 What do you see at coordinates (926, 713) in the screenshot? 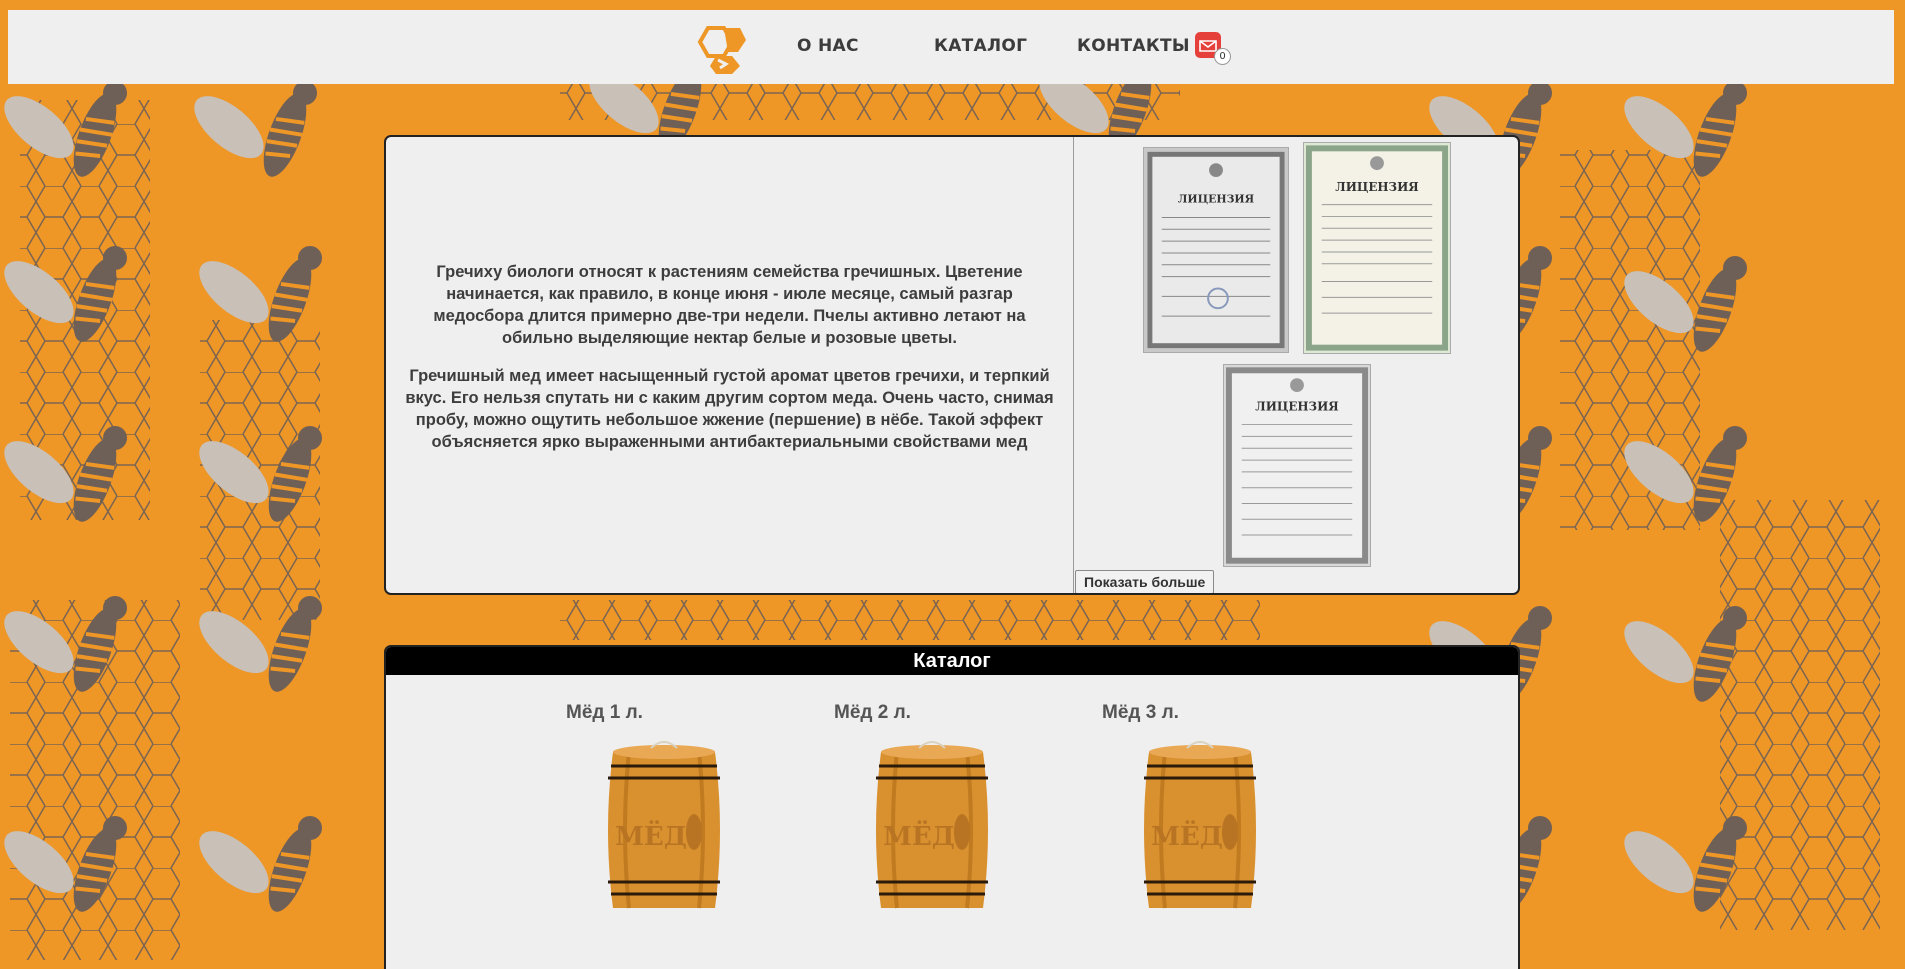
I see `product-title: Мёд 2 л.` at bounding box center [926, 713].